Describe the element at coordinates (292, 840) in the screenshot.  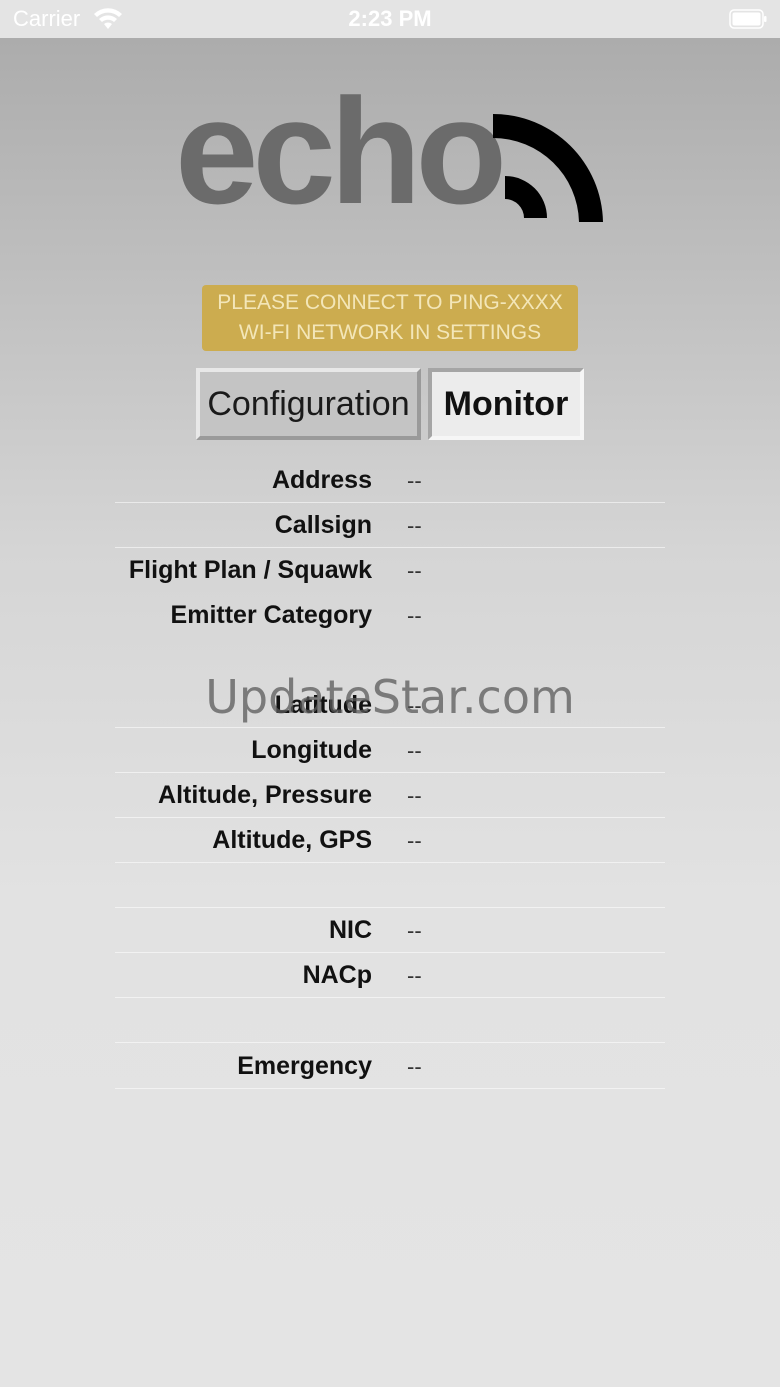
I see `field-label: Altitude, GPS` at that location.